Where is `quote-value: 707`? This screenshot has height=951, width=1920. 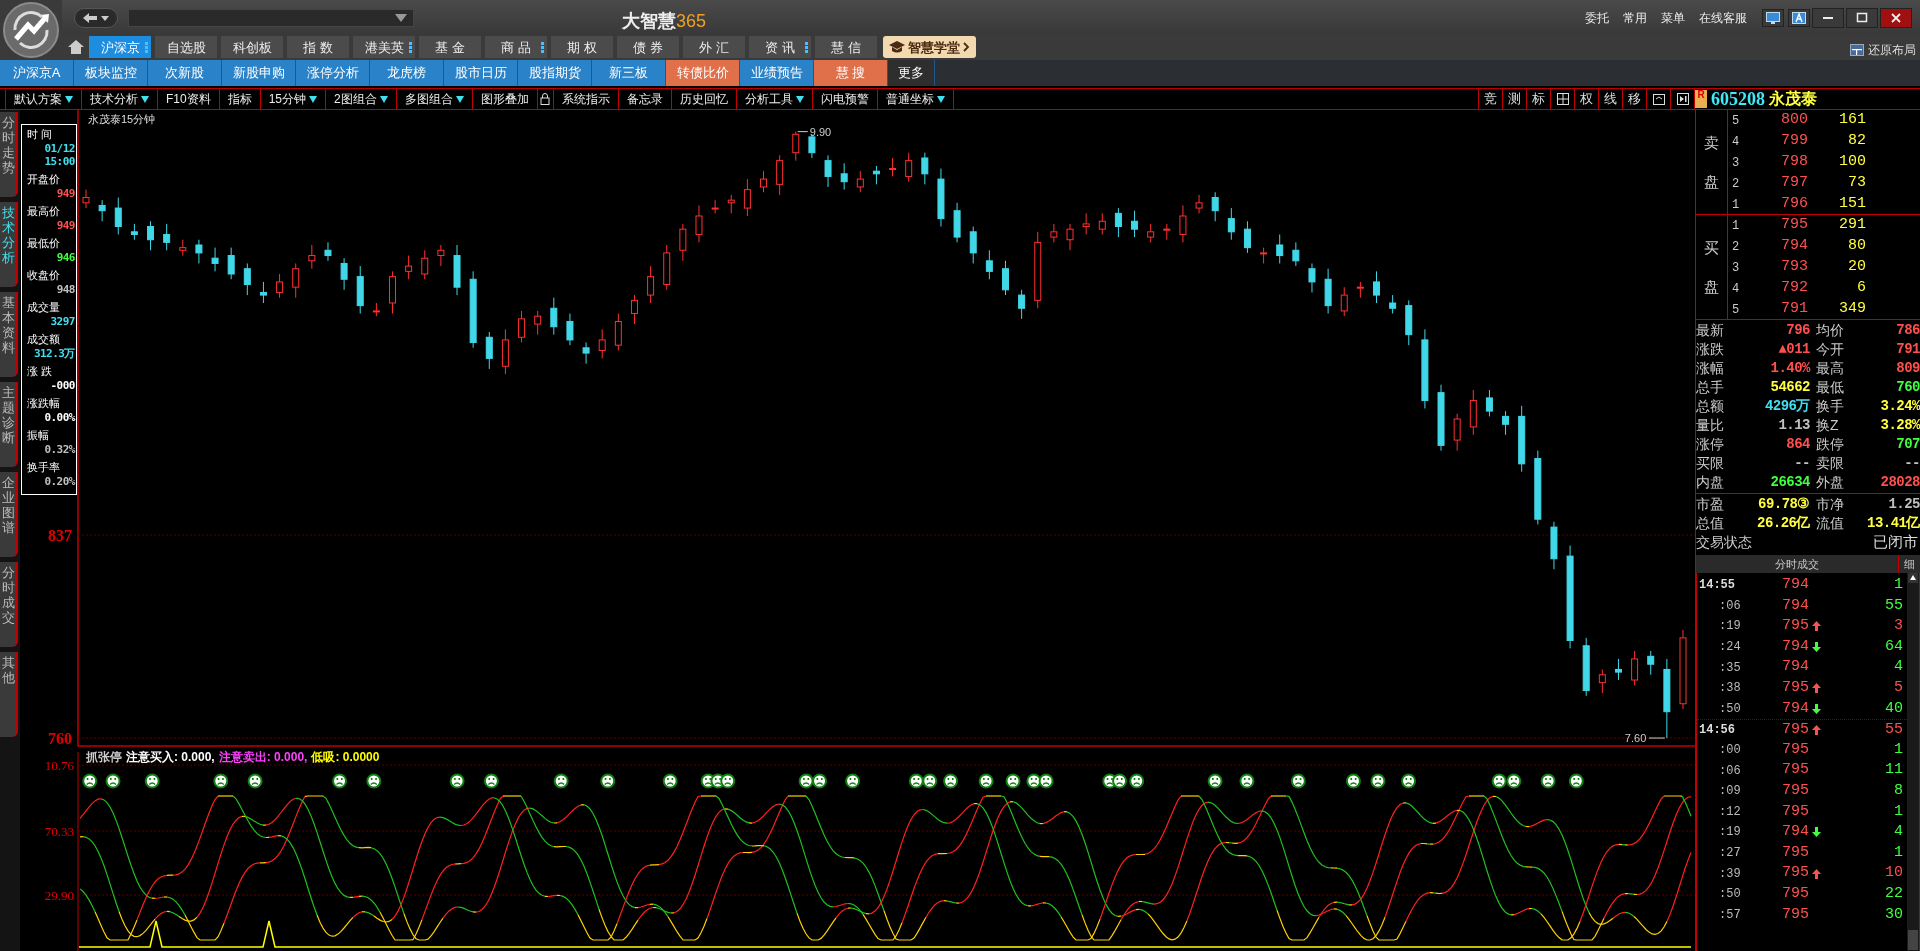 quote-value: 707 is located at coordinates (1907, 444).